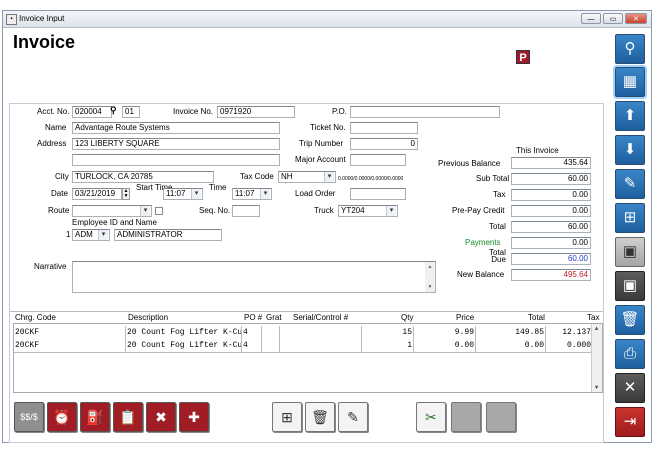 The height and width of the screenshot is (453, 670). I want to click on alarm-clock-button: ⏰, so click(62, 417).